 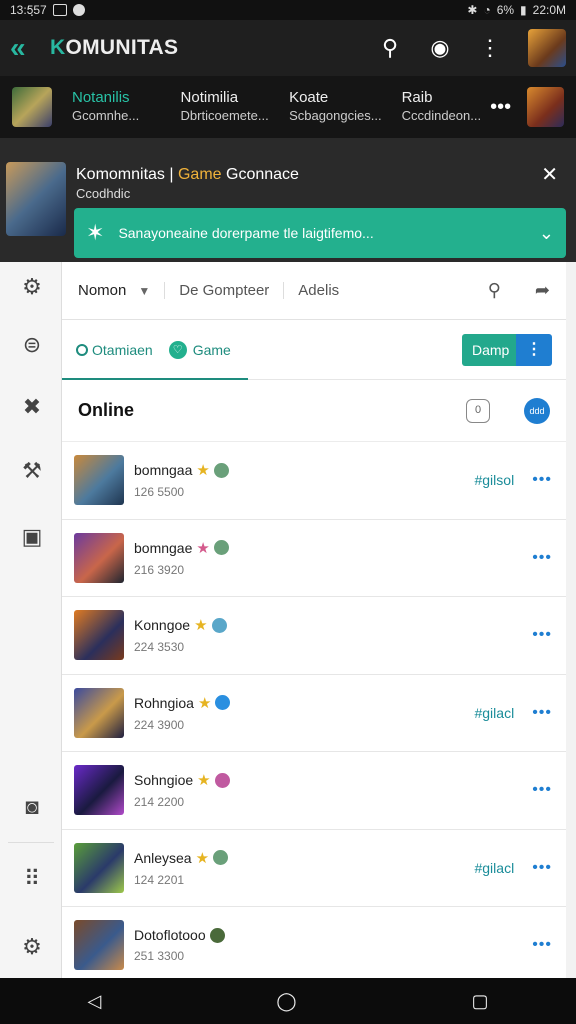 I want to click on list-item: bomngae ★ 216 3920 •••, so click(x=314, y=558).